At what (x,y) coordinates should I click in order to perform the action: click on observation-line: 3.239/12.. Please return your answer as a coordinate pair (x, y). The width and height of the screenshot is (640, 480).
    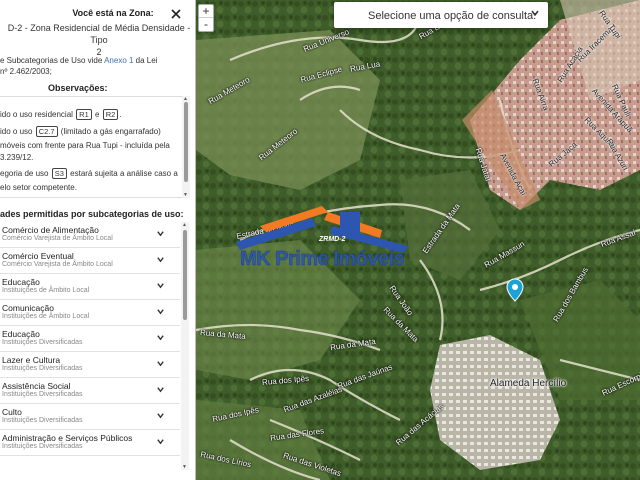
    Looking at the image, I should click on (17, 157).